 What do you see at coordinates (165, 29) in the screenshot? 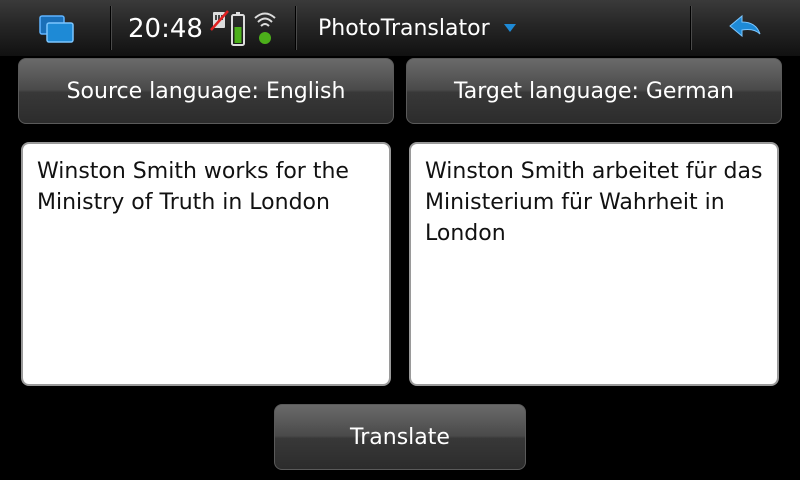
I see `clock: 20:48` at bounding box center [165, 29].